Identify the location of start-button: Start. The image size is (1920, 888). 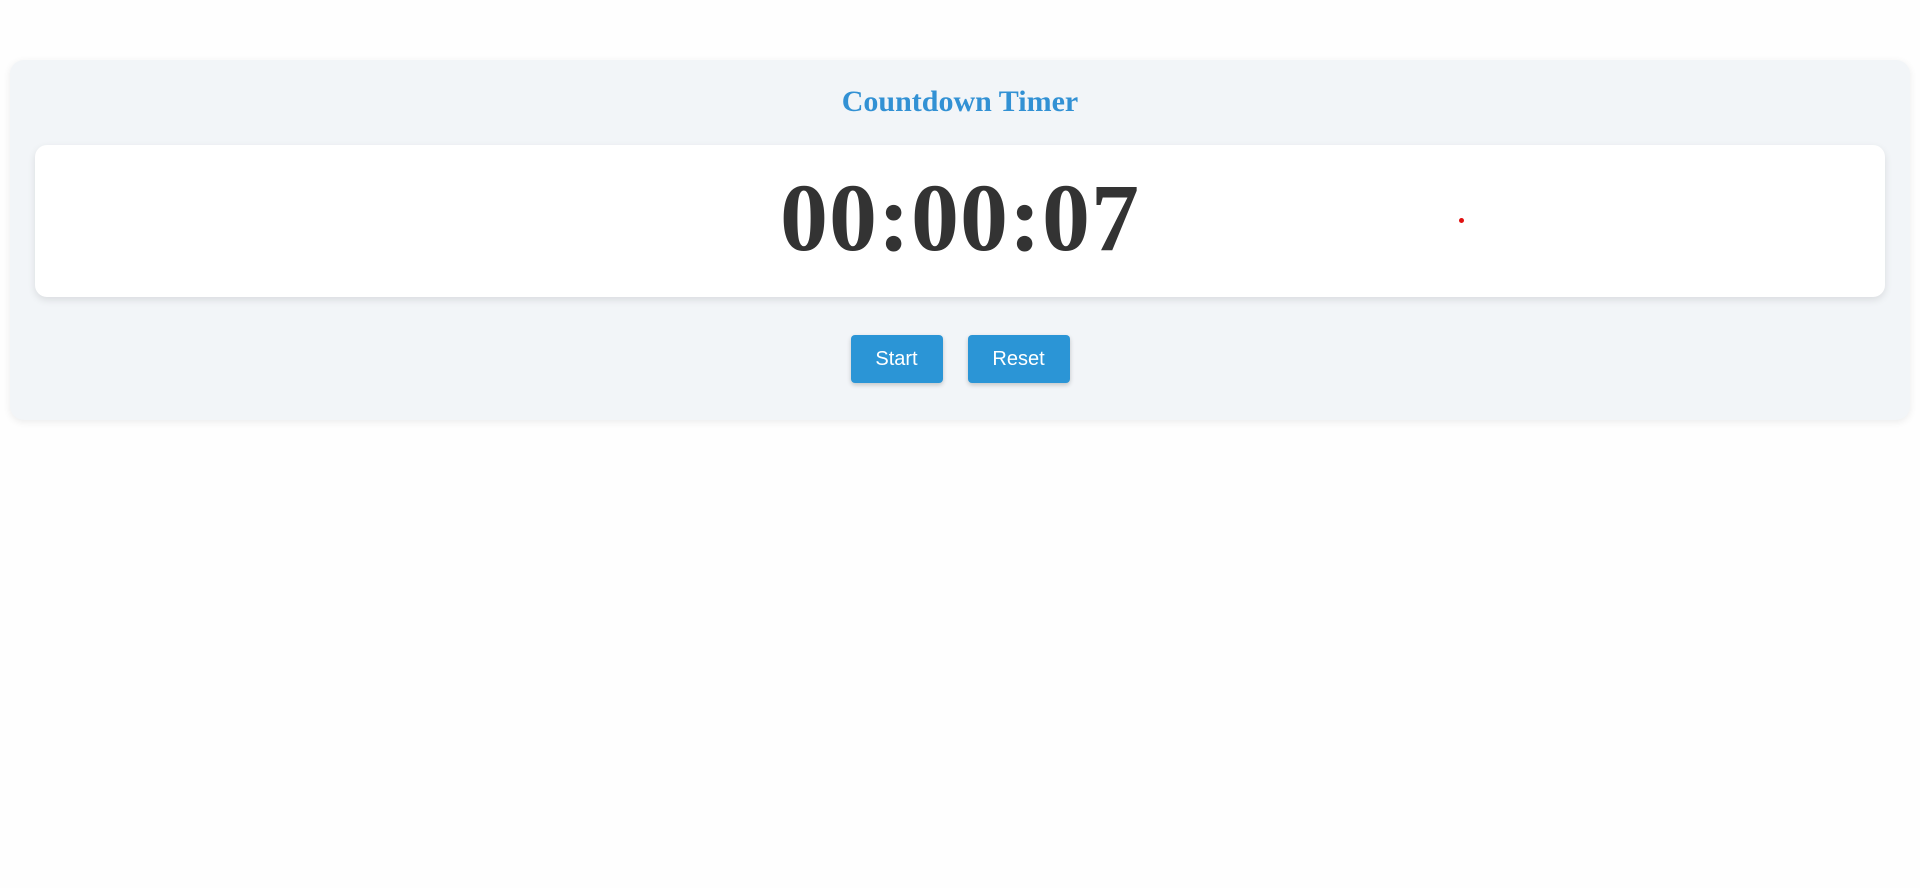
(896, 359).